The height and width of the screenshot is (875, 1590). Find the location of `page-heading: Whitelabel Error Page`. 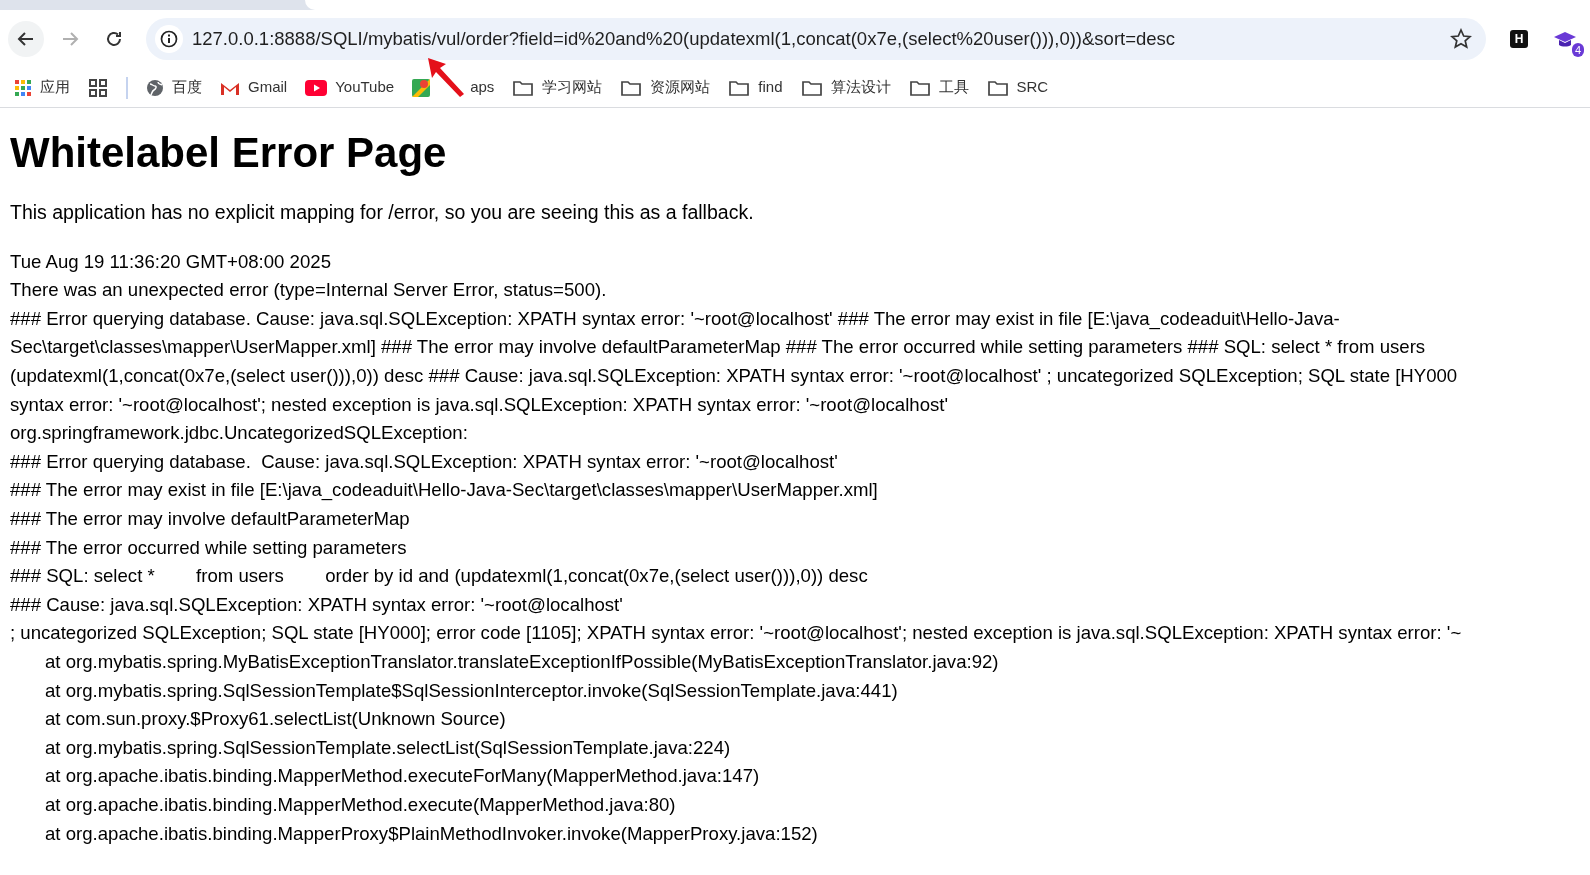

page-heading: Whitelabel Error Page is located at coordinates (229, 153).